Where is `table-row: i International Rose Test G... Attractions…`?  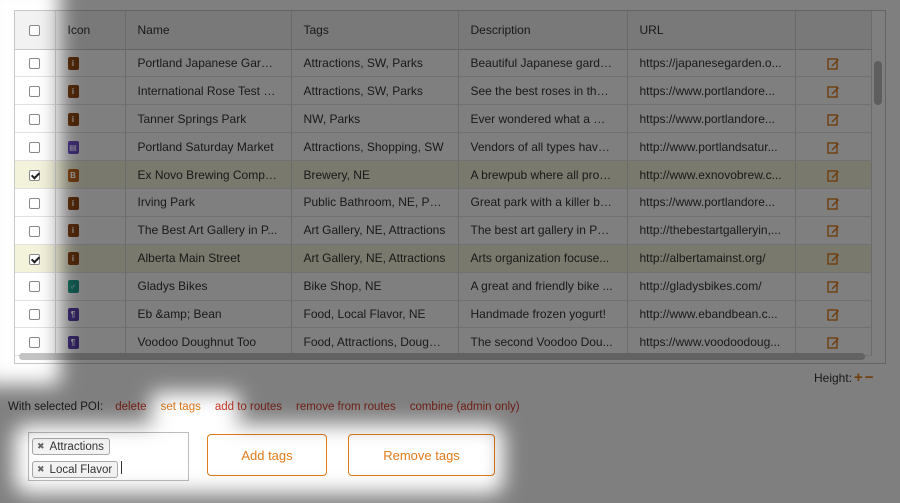
table-row: i International Rose Test G... Attractions… is located at coordinates (443, 91).